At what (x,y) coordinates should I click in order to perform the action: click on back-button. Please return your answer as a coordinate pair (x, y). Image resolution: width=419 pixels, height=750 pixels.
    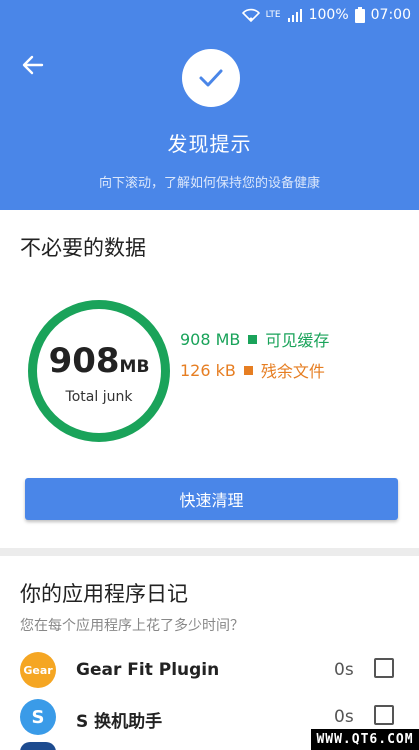
    Looking at the image, I should click on (33, 65).